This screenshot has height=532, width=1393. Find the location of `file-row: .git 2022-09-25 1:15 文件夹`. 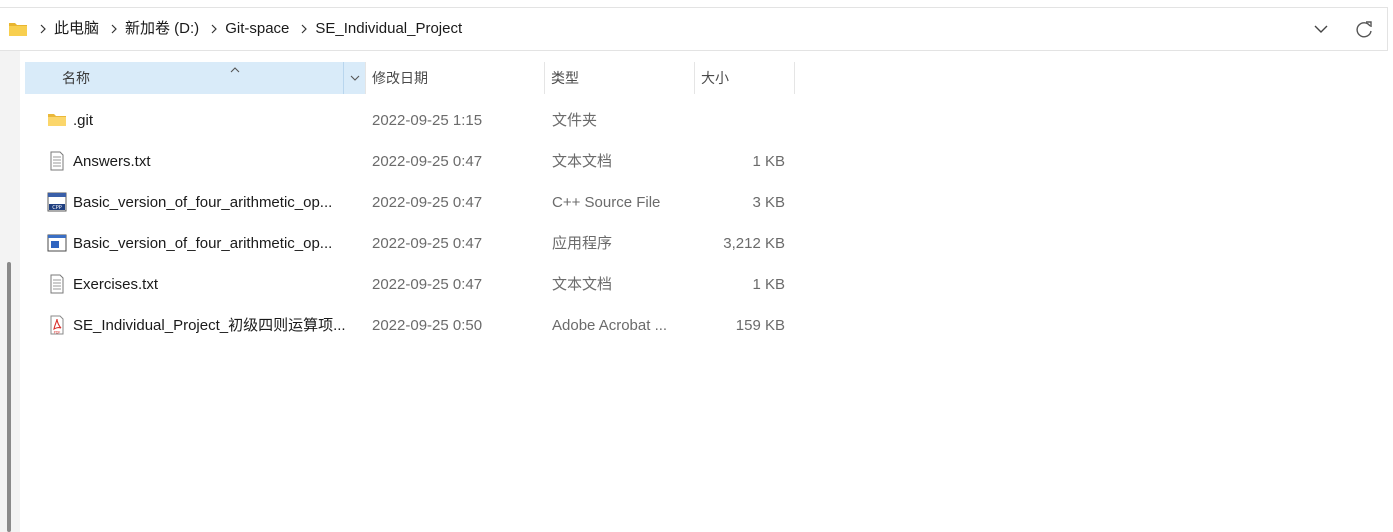

file-row: .git 2022-09-25 1:15 文件夹 is located at coordinates (410, 120).